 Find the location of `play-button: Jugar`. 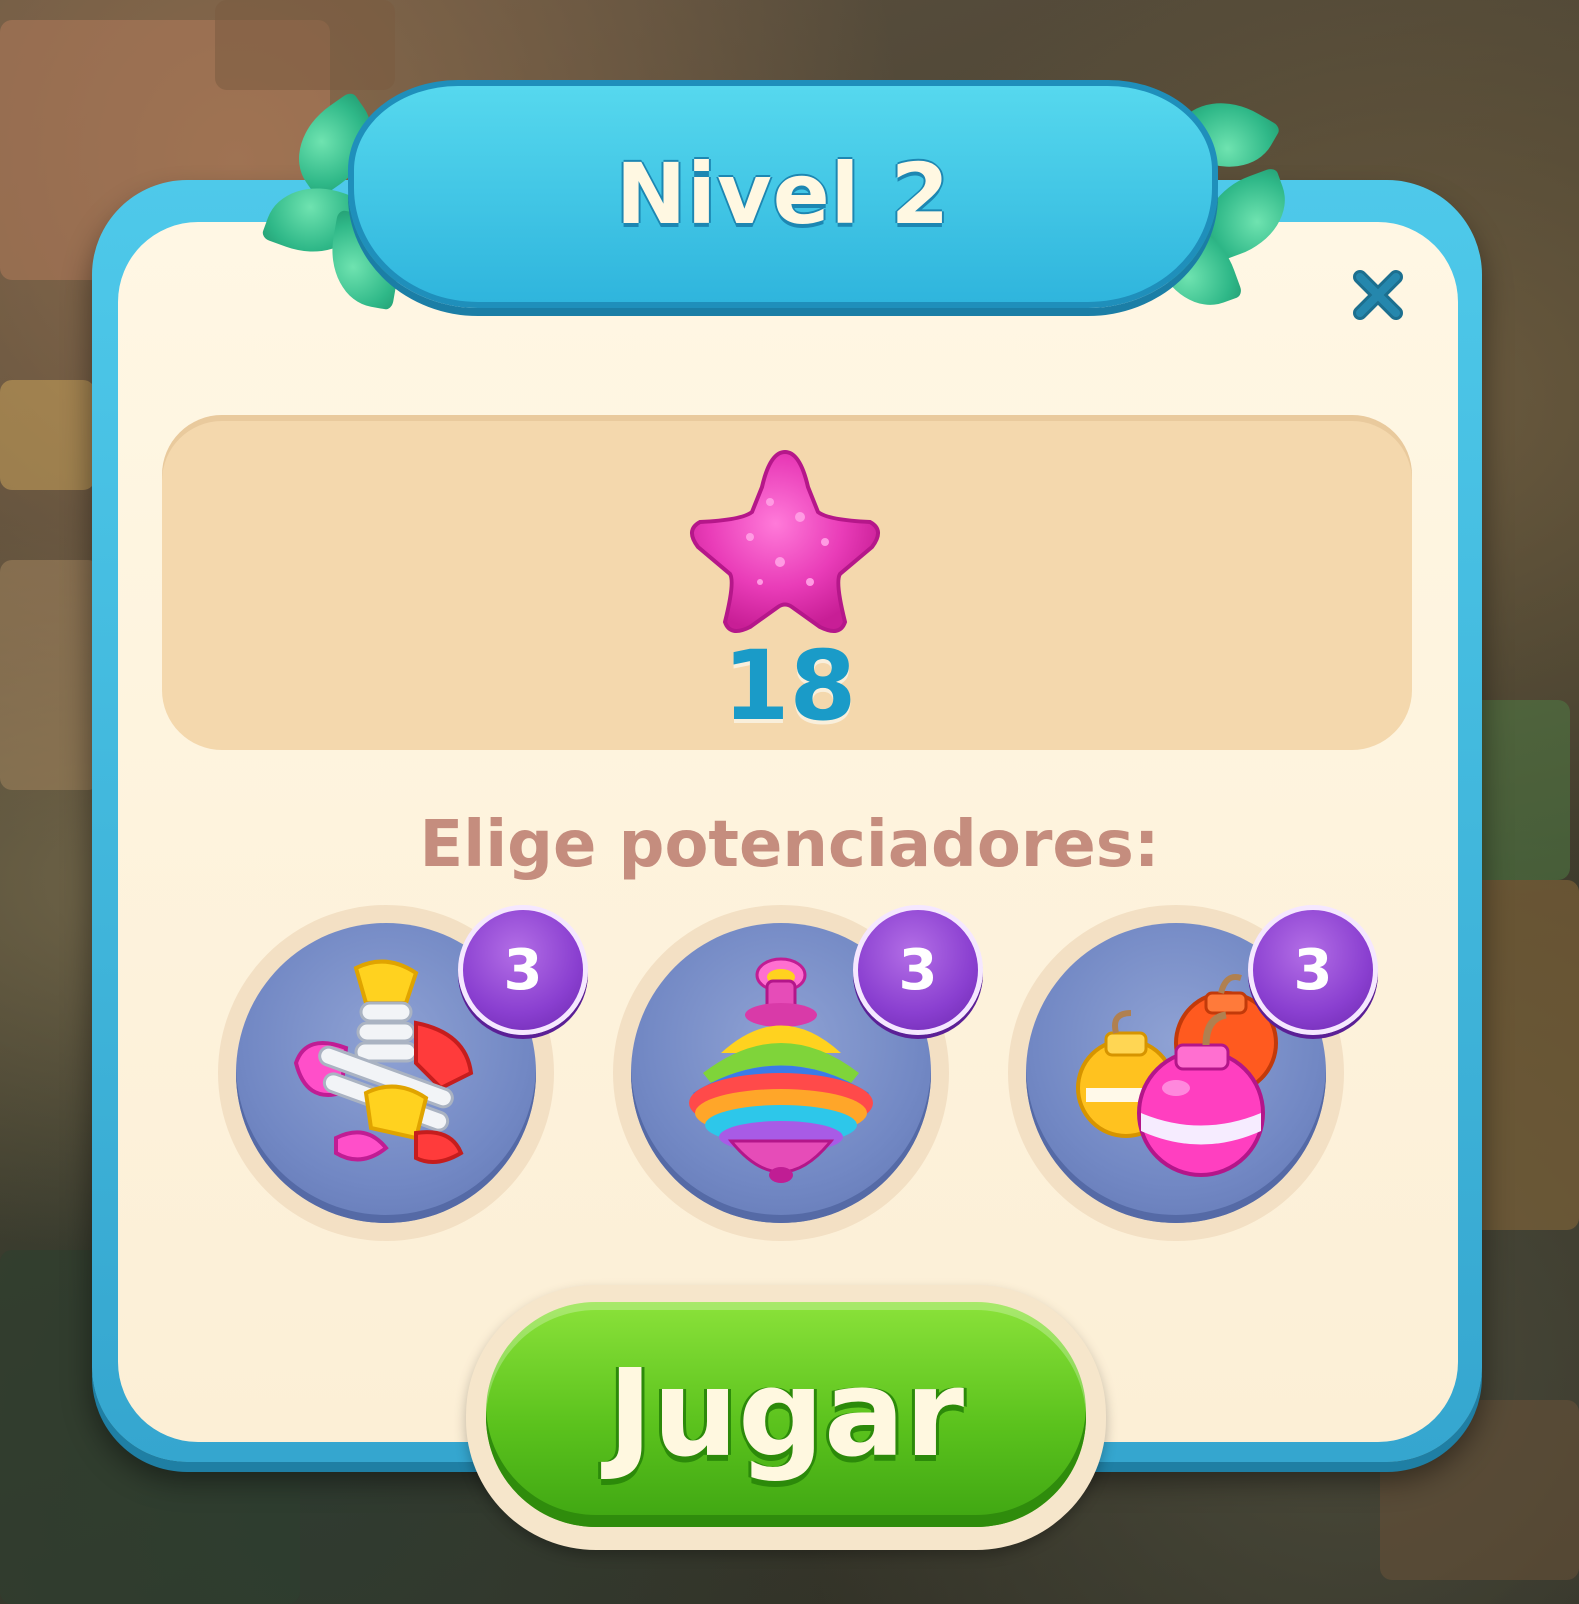

play-button: Jugar is located at coordinates (786, 1414).